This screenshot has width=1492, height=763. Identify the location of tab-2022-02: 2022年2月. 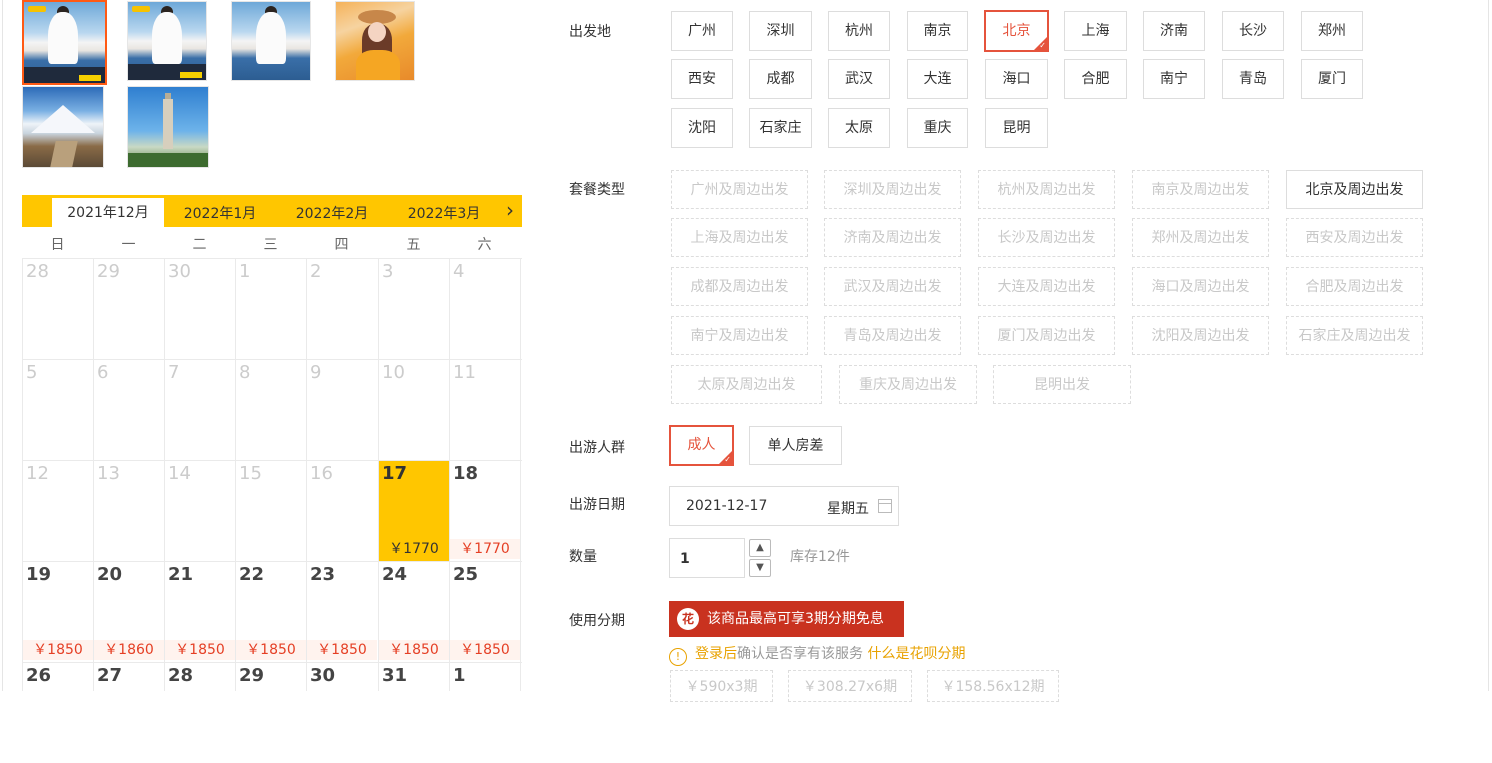
(332, 213).